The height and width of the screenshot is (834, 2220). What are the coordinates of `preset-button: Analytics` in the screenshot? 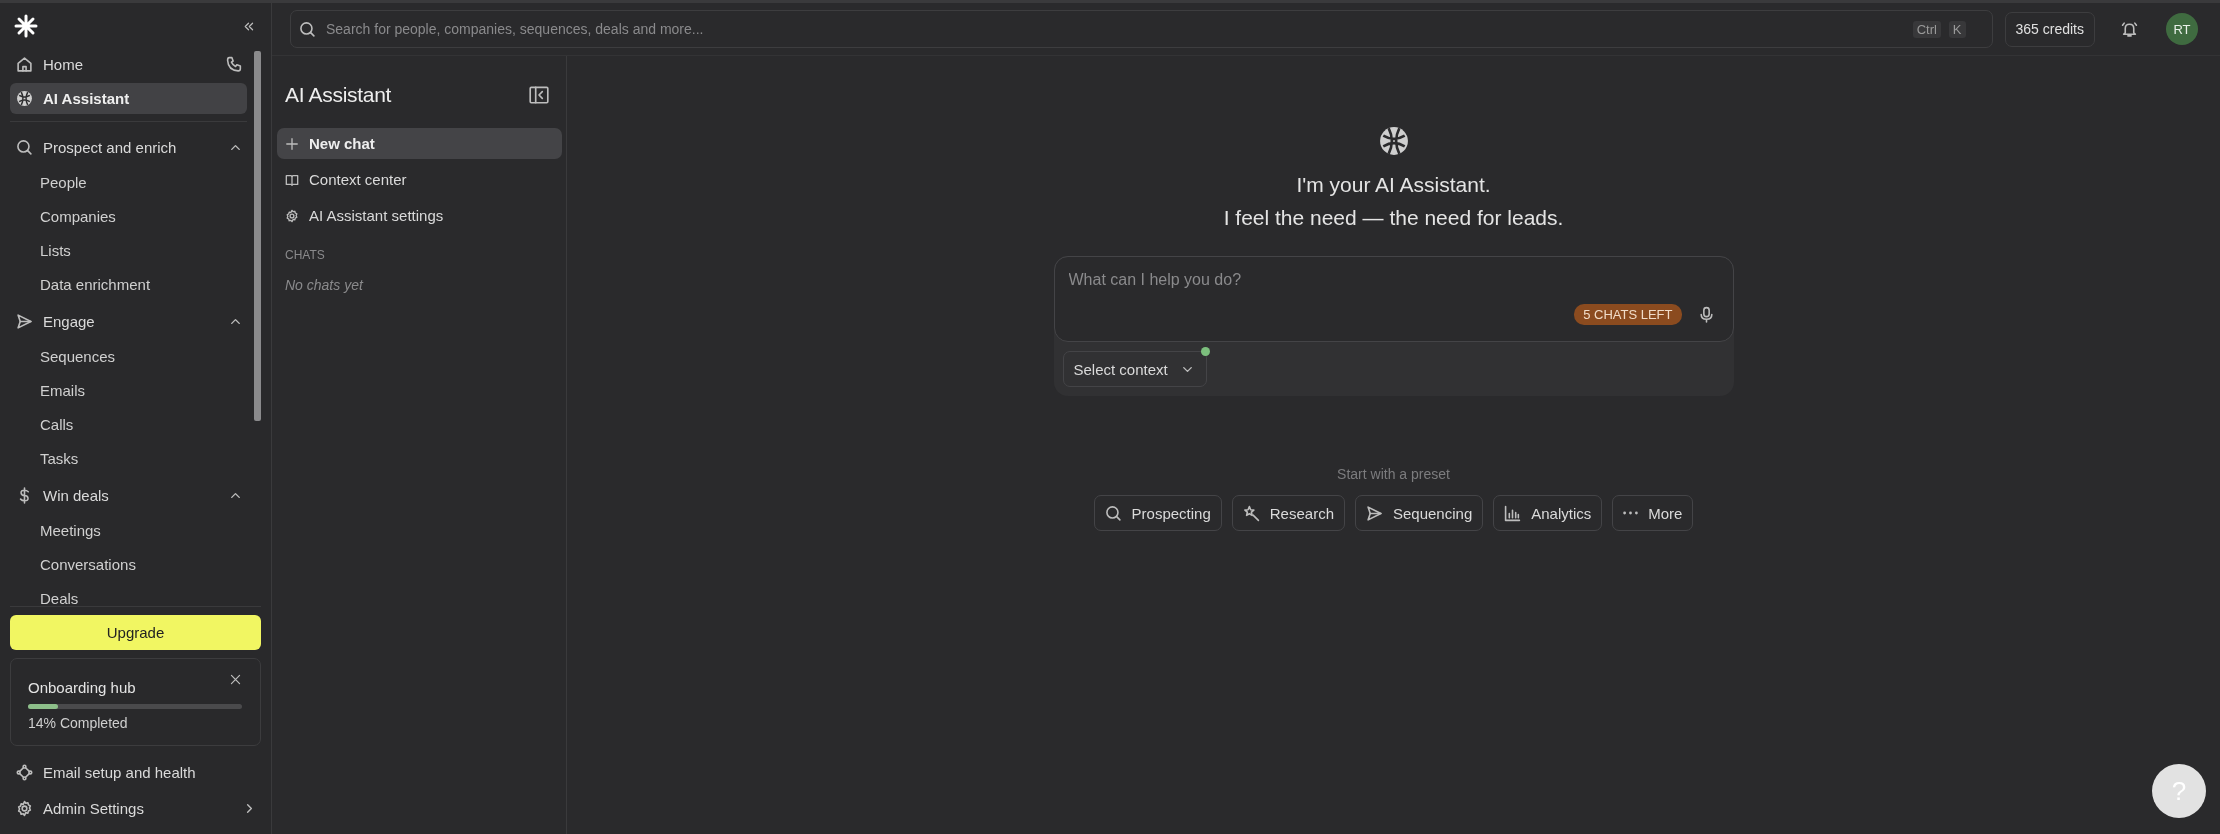 It's located at (1548, 513).